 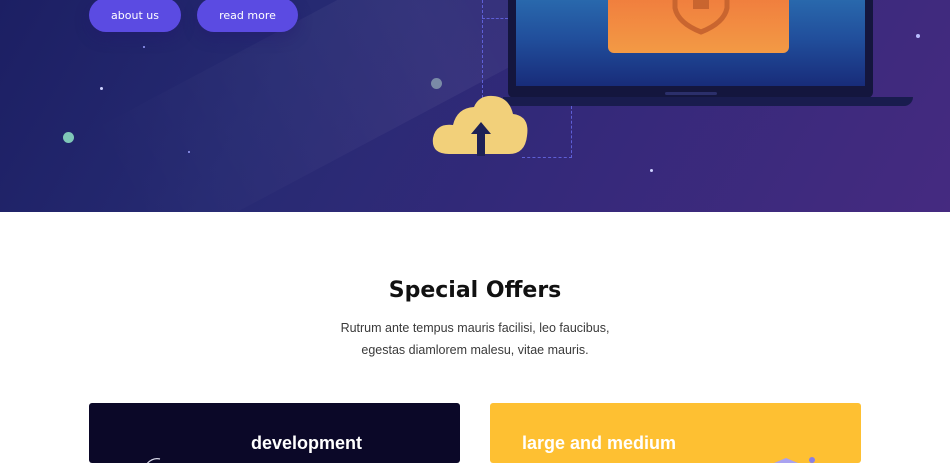 What do you see at coordinates (247, 16) in the screenshot?
I see `read-more-button: read more` at bounding box center [247, 16].